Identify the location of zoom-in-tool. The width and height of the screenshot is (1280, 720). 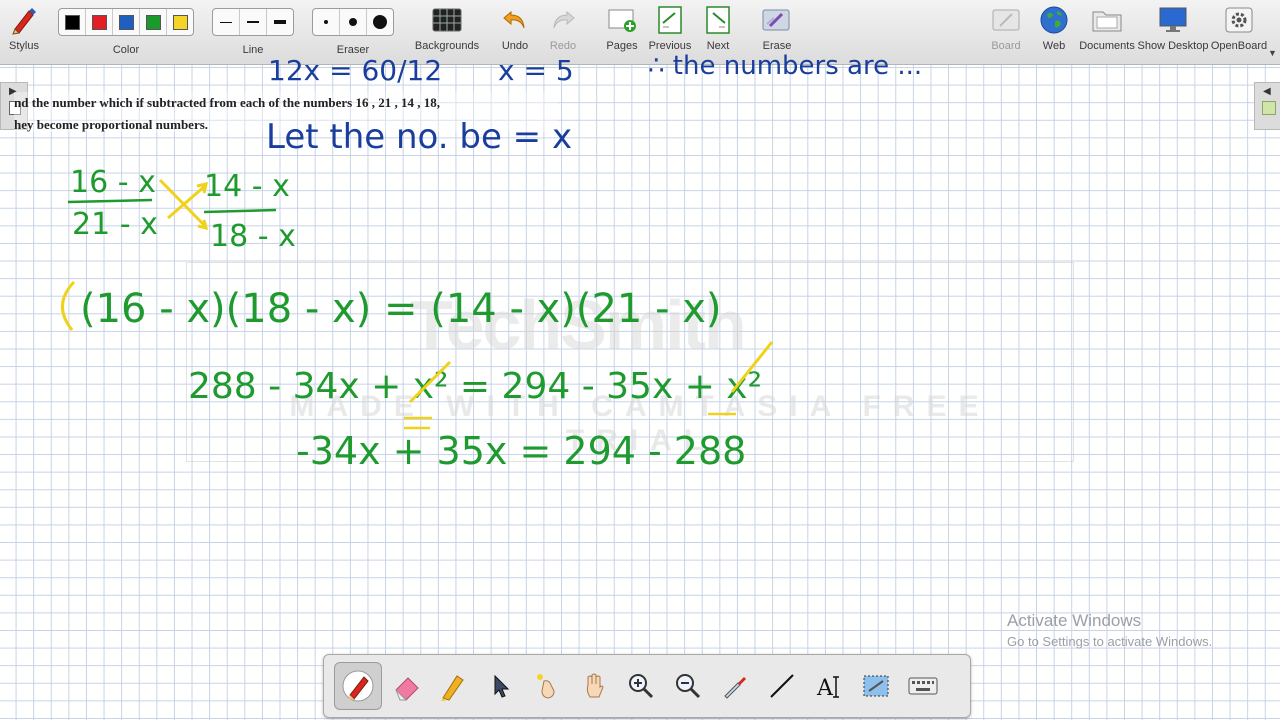
(641, 686).